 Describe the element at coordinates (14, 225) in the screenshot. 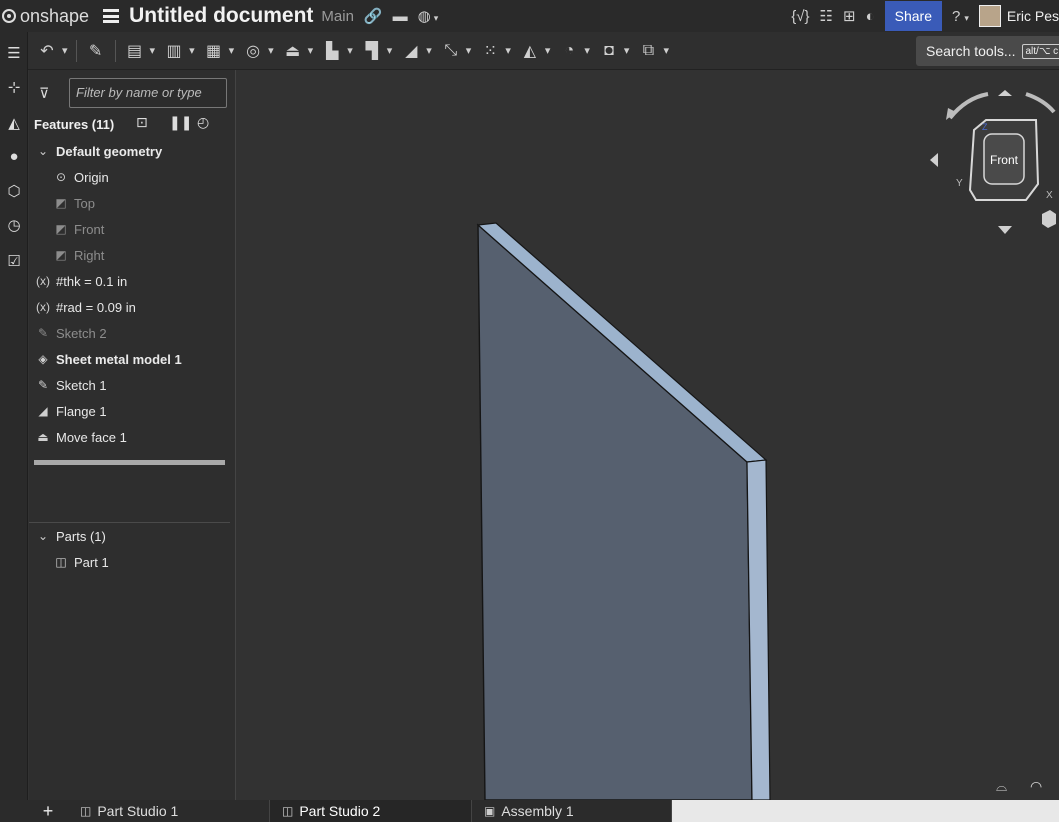

I see `history-icon: ◷` at that location.